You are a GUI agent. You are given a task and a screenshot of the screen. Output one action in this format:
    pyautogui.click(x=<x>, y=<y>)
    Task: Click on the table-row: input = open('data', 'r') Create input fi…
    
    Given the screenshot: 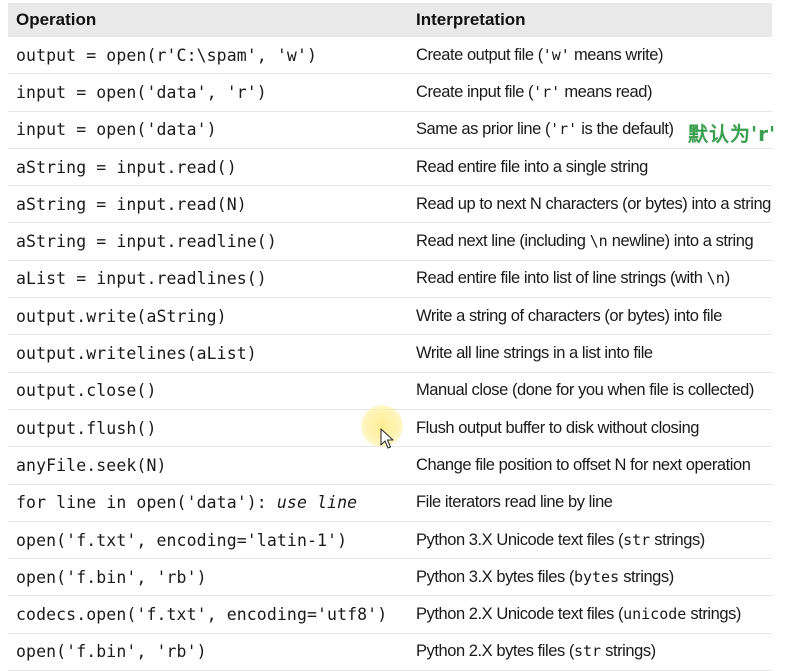 What is the action you would take?
    pyautogui.click(x=390, y=93)
    